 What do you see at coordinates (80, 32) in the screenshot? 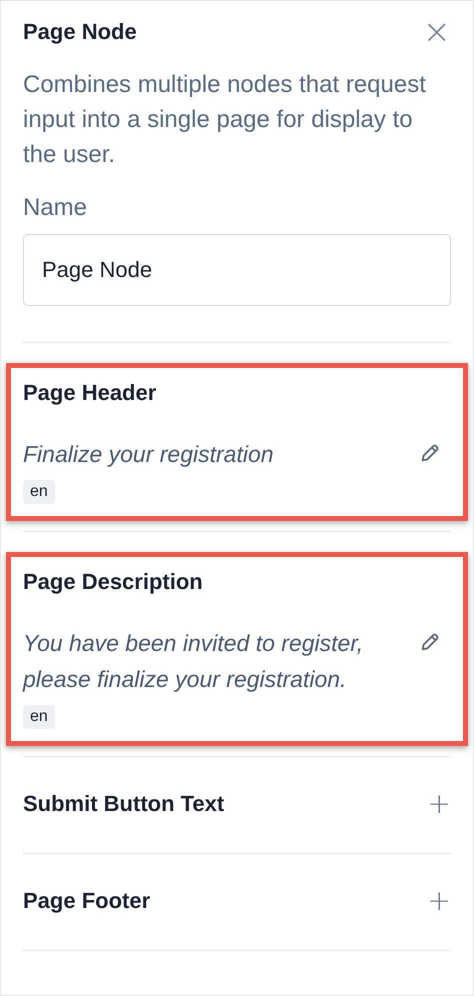
I see `panel-title: Page Node` at bounding box center [80, 32].